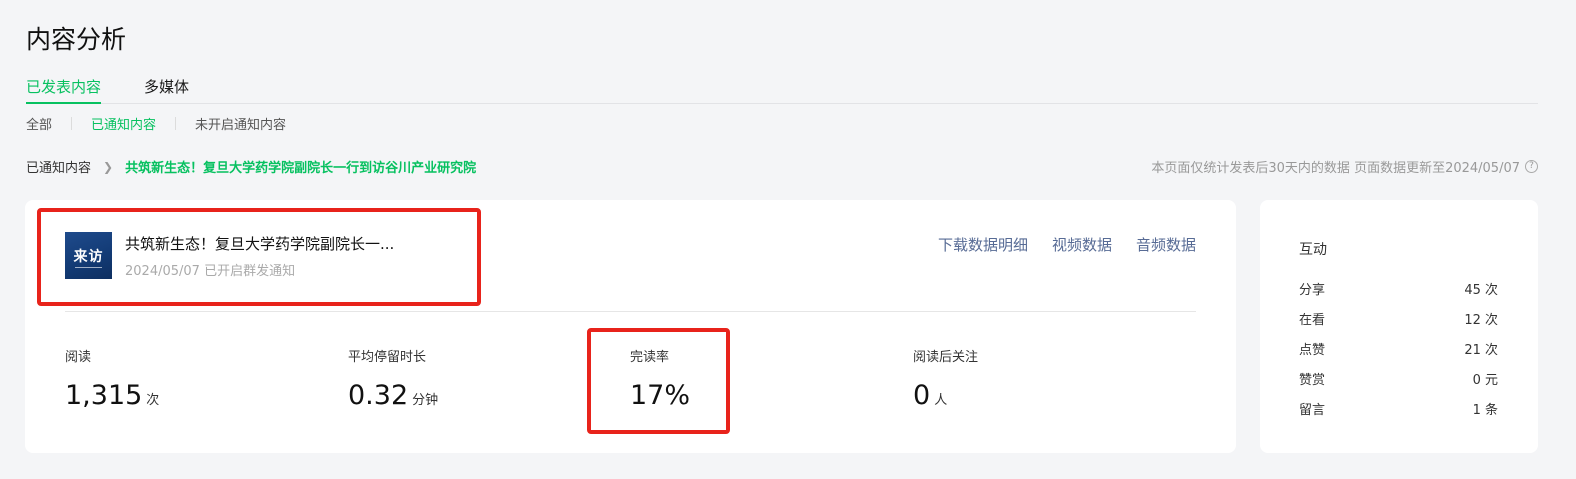 This screenshot has width=1576, height=479. What do you see at coordinates (946, 357) in the screenshot?
I see `metric-label: 阅读后关注` at bounding box center [946, 357].